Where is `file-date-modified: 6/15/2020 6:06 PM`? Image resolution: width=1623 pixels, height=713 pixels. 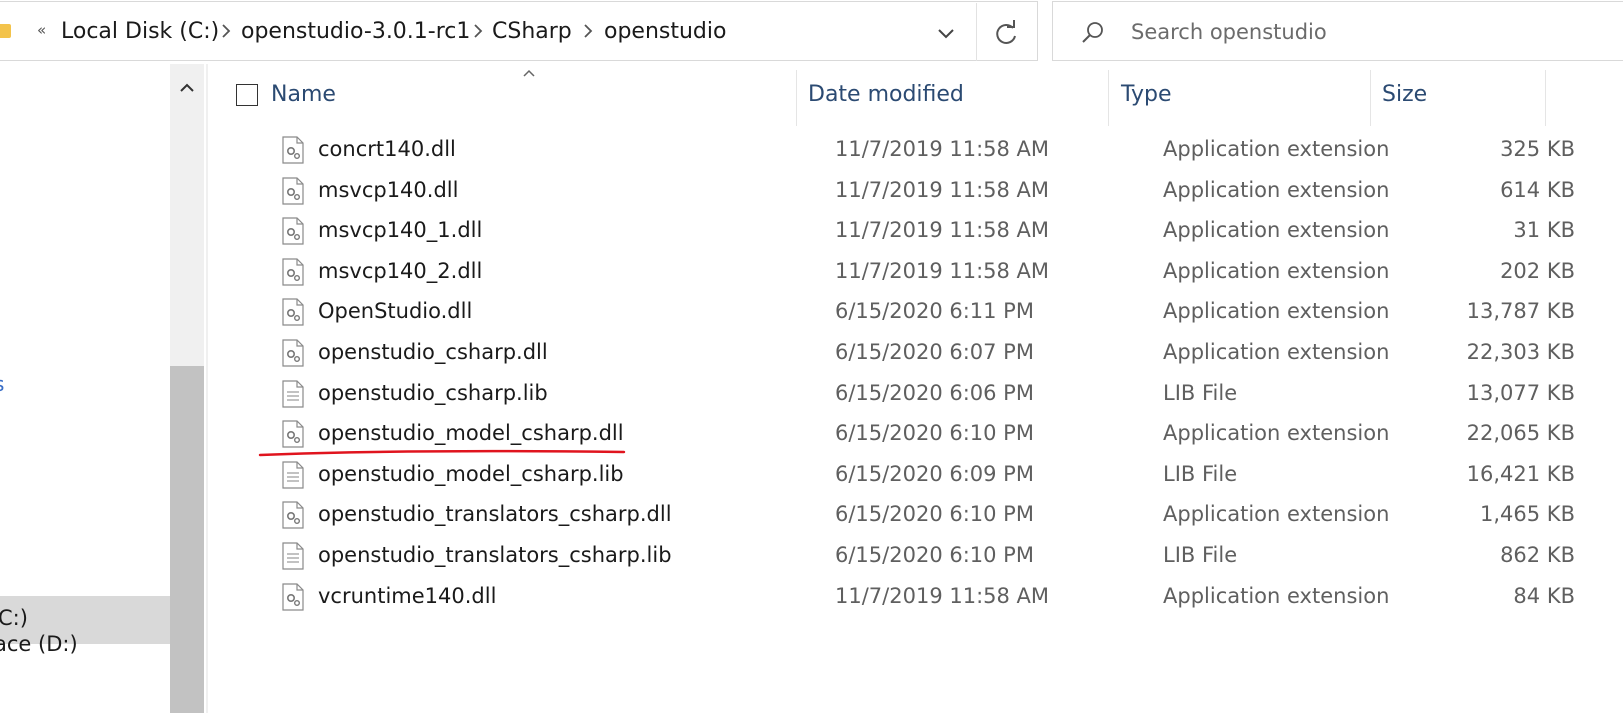 file-date-modified: 6/15/2020 6:06 PM is located at coordinates (934, 392).